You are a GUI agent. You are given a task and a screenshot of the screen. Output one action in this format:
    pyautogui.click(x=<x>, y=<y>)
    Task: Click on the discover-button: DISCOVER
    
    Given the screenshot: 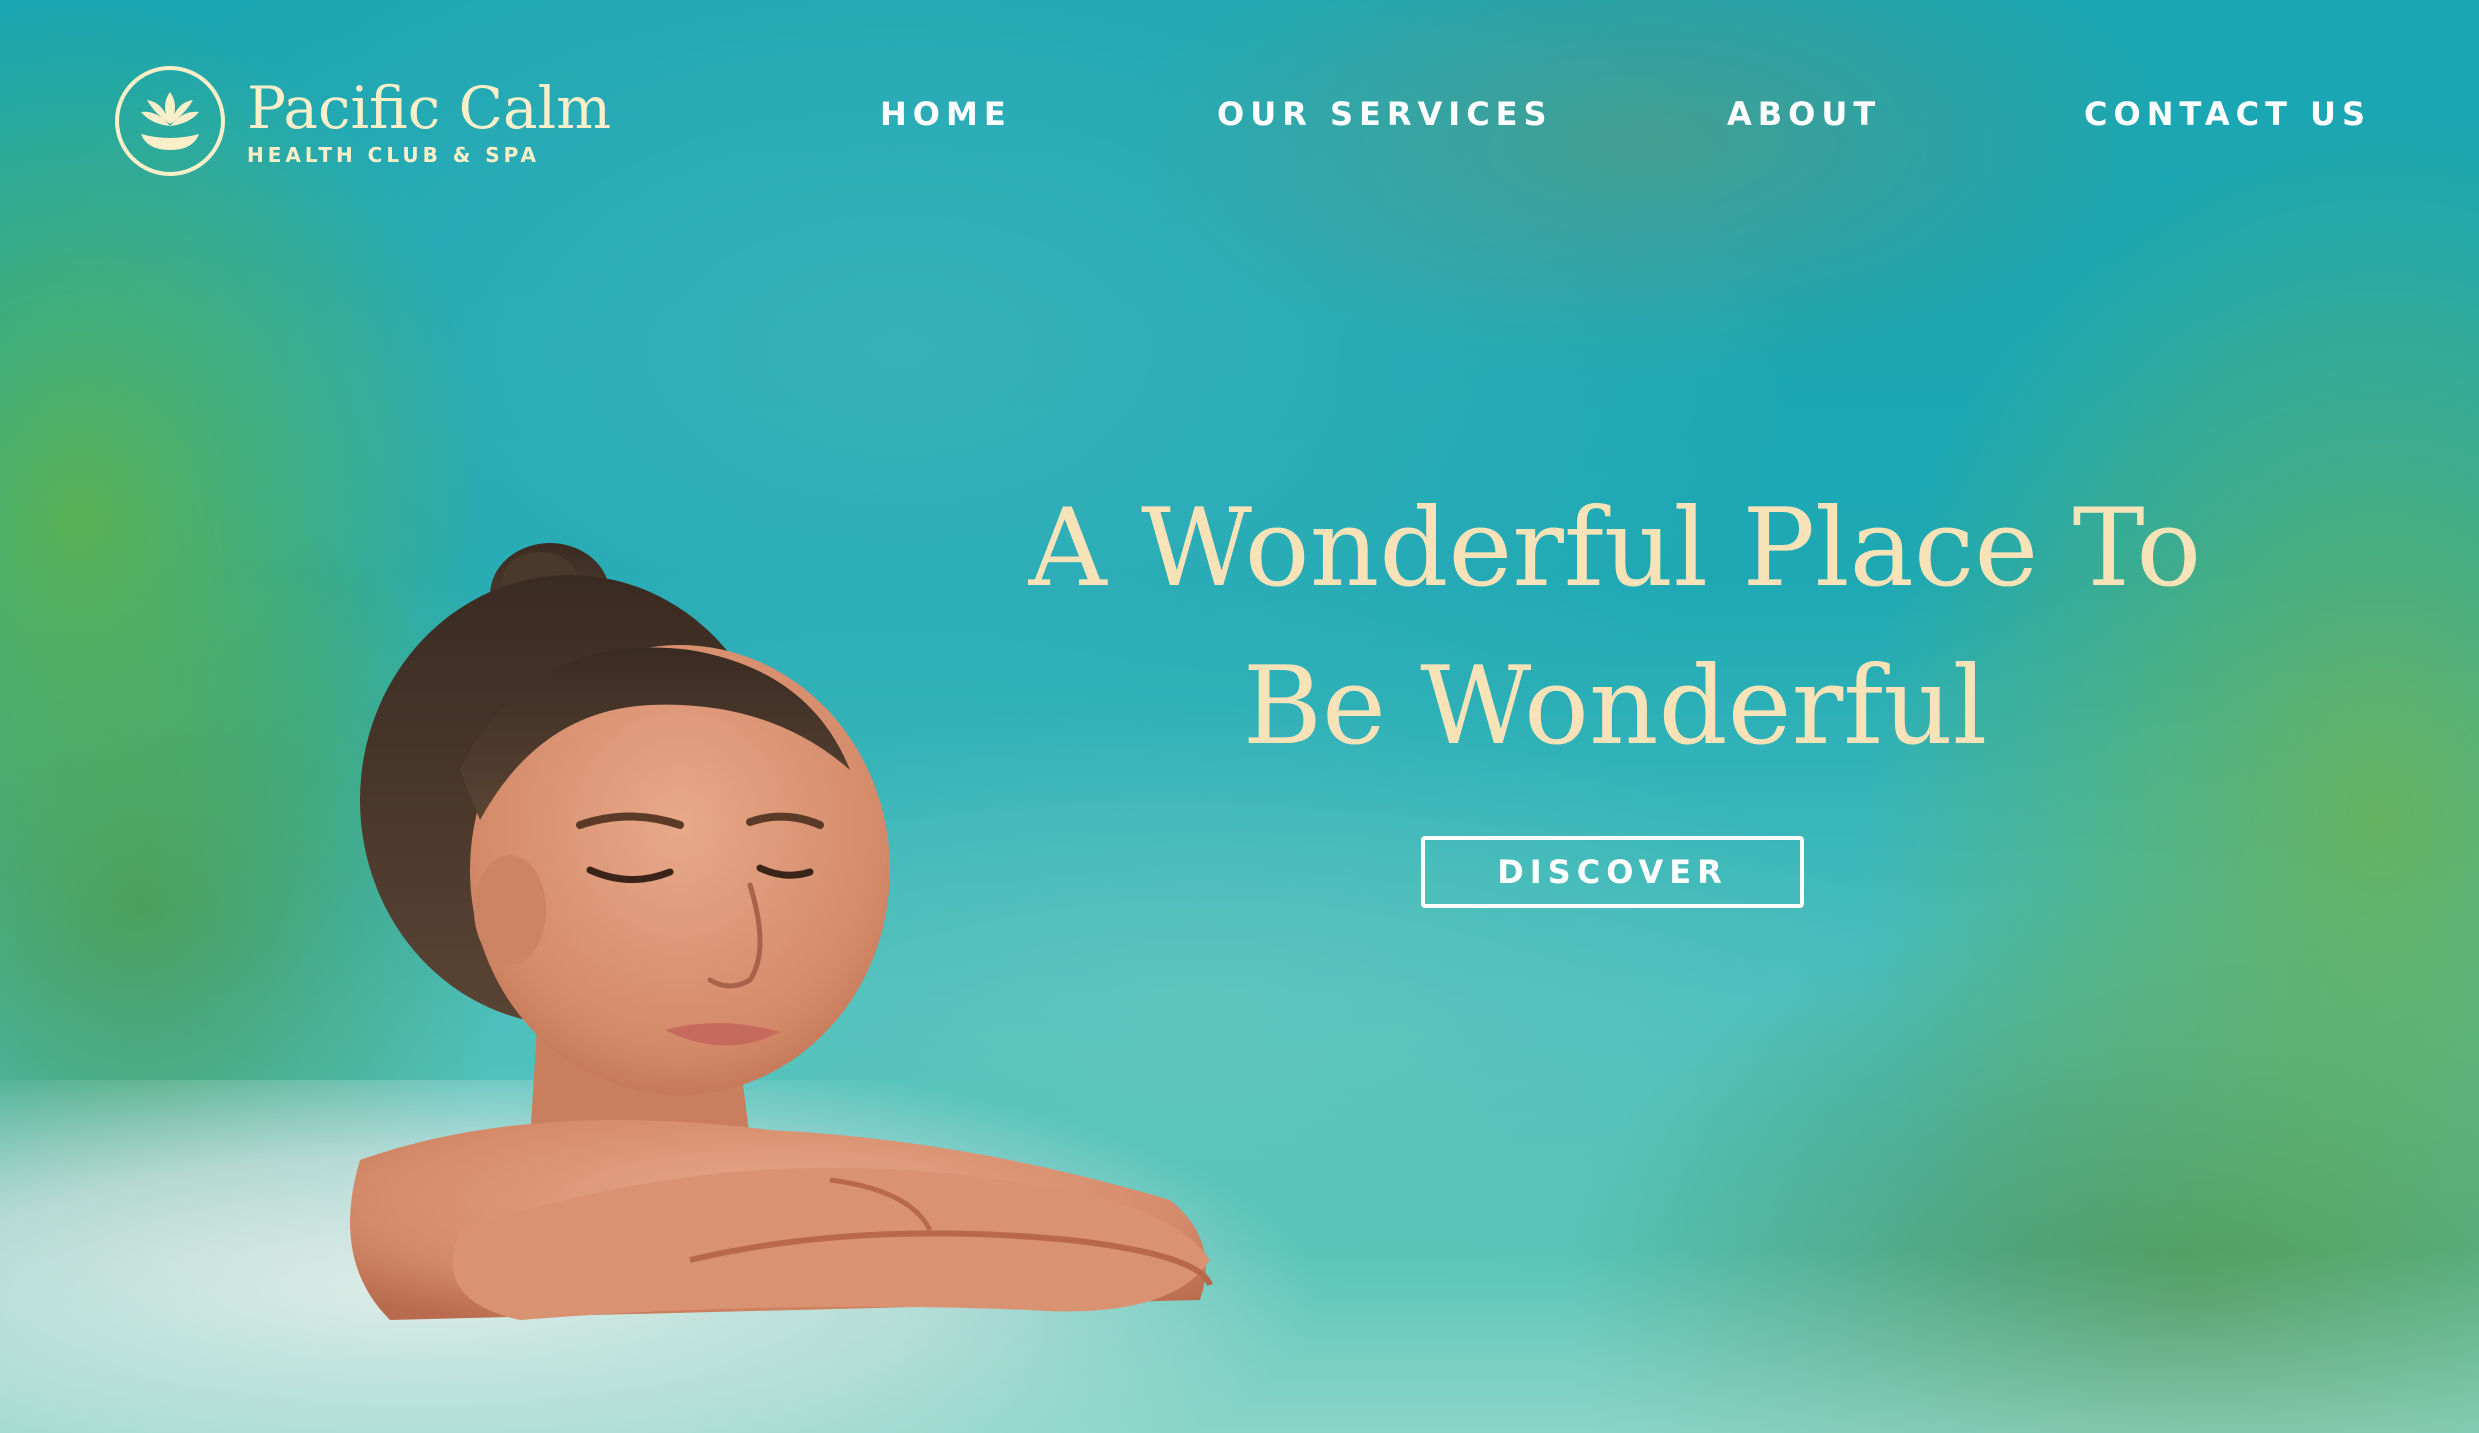 What is the action you would take?
    pyautogui.click(x=1612, y=872)
    